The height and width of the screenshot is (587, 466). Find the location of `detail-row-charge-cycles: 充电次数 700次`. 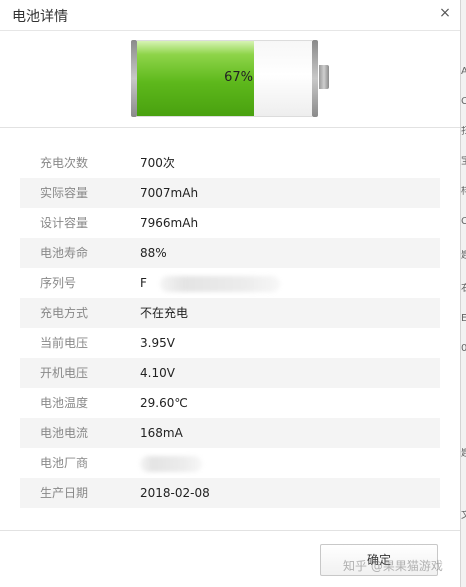

detail-row-charge-cycles: 充电次数 700次 is located at coordinates (230, 163).